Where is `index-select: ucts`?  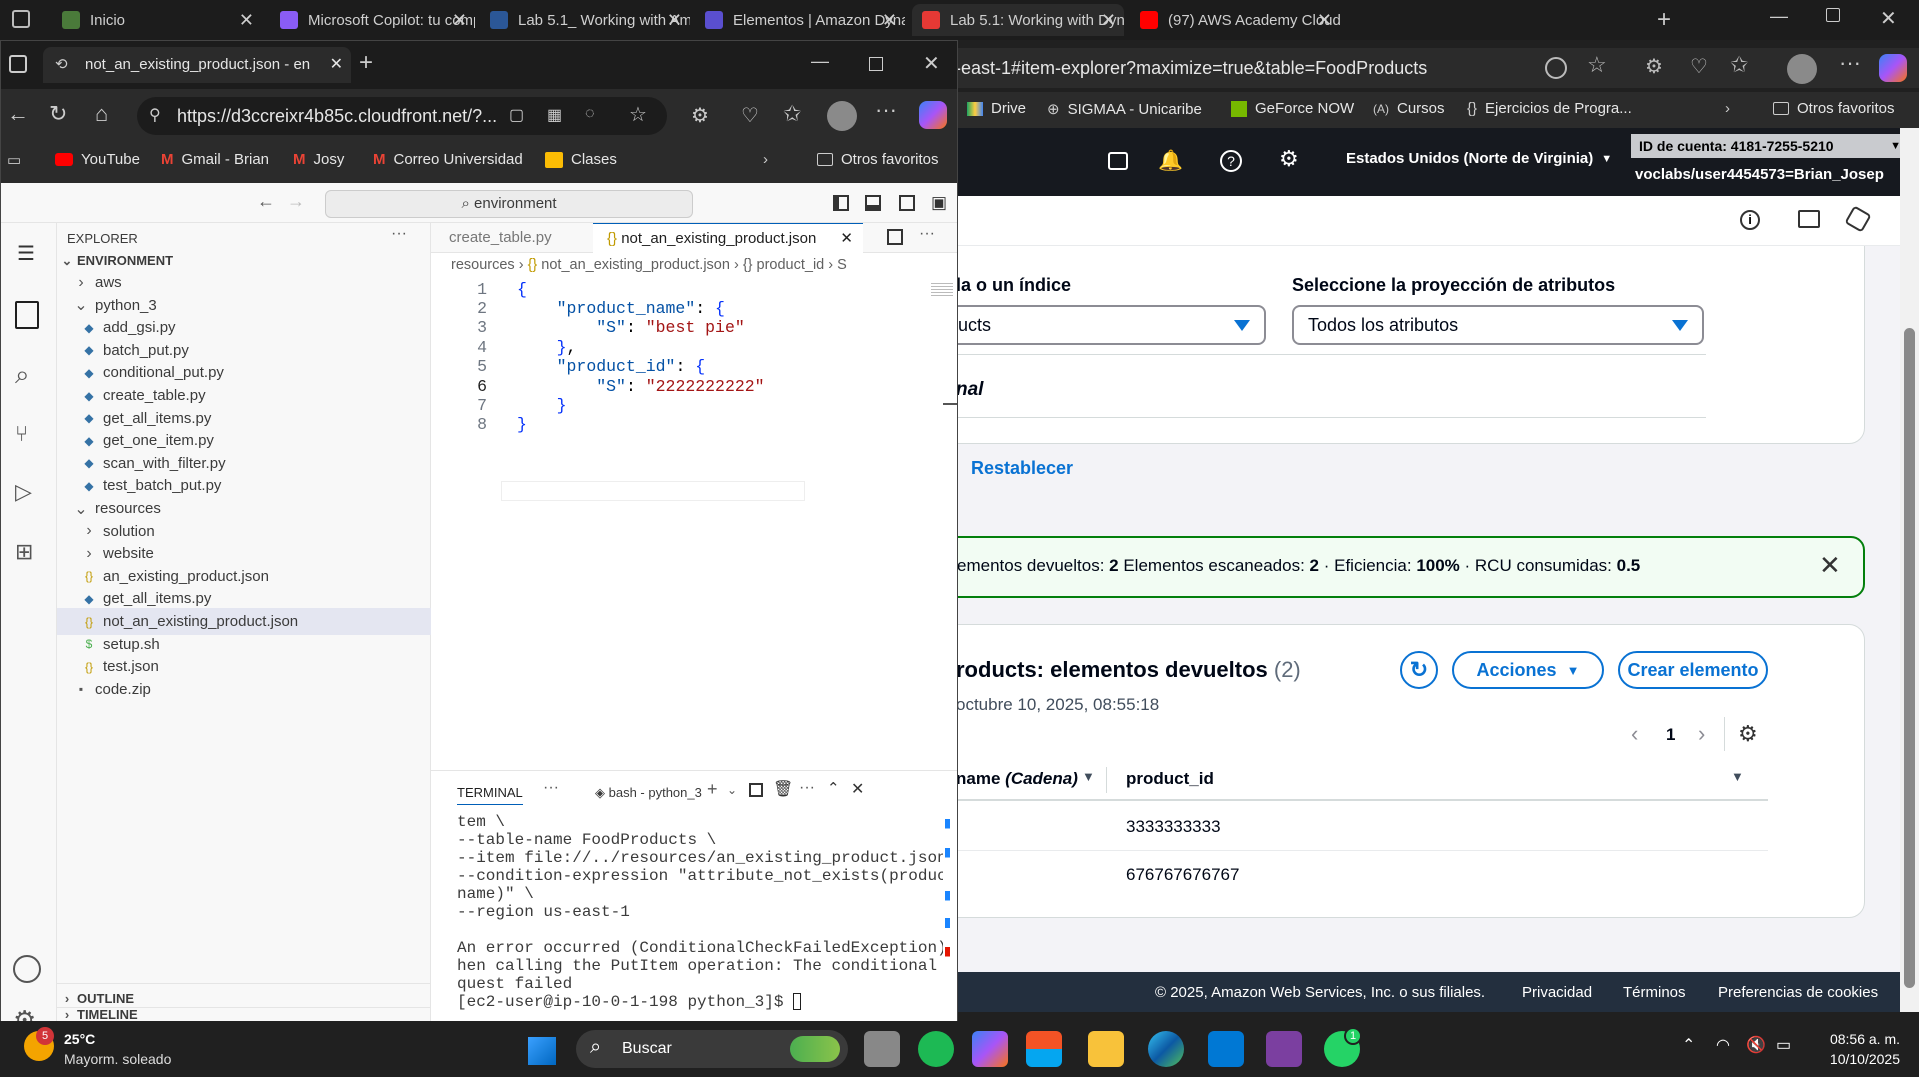 index-select: ucts is located at coordinates (1110, 325).